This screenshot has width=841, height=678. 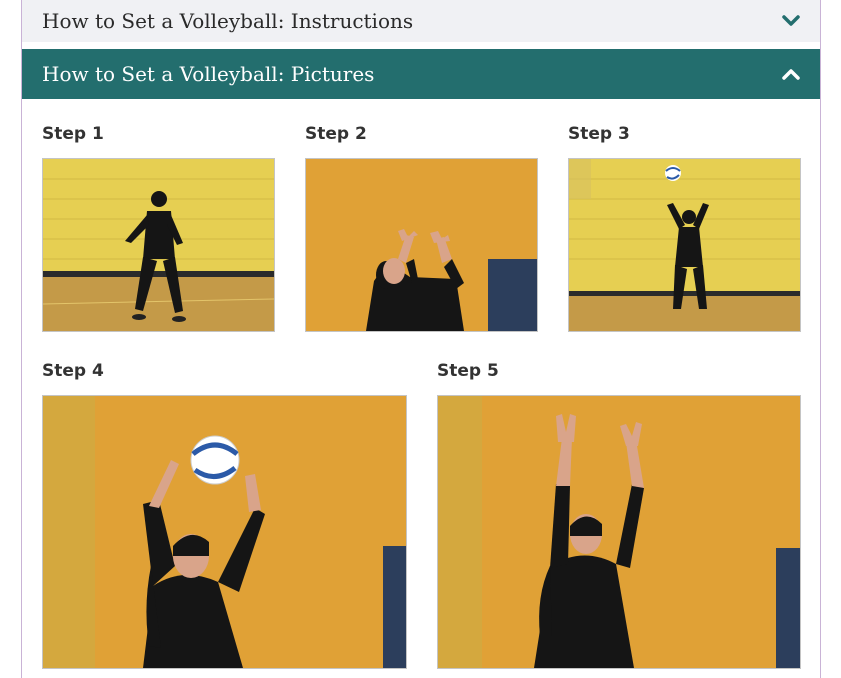 I want to click on step-2: Step 2, so click(x=421, y=227).